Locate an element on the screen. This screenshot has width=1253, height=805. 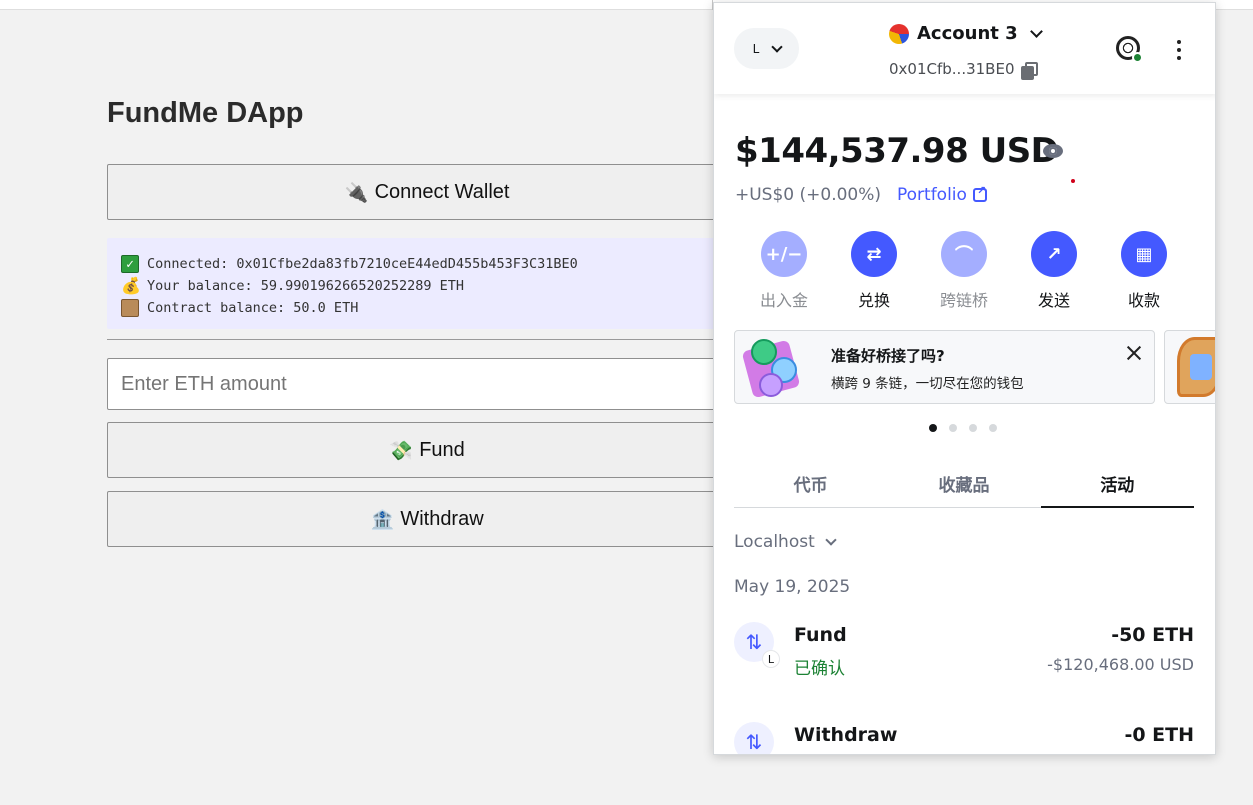
tx-amount: -50 ETH is located at coordinates (1152, 635).